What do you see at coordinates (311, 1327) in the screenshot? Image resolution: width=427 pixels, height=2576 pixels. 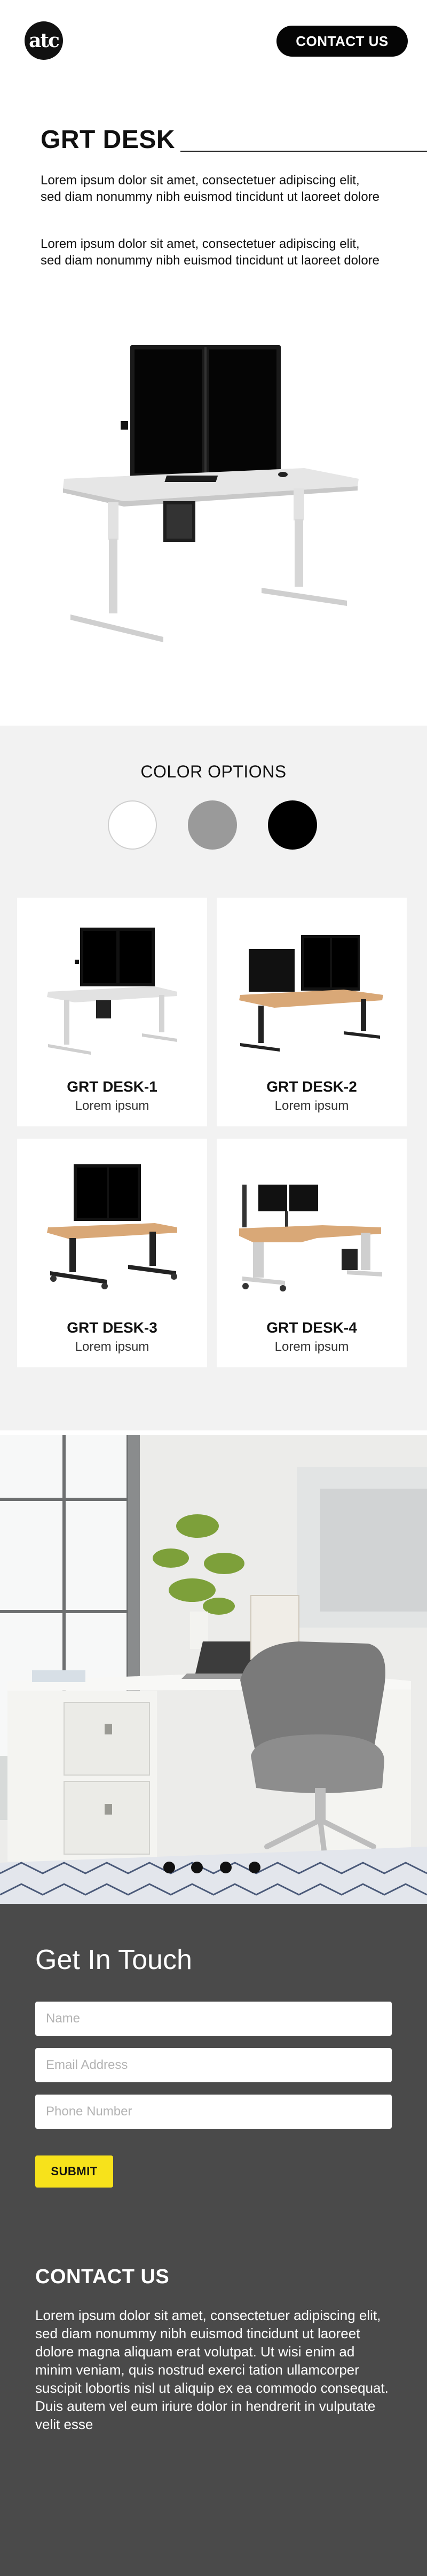 I see `product-title: GRT DESK-4` at bounding box center [311, 1327].